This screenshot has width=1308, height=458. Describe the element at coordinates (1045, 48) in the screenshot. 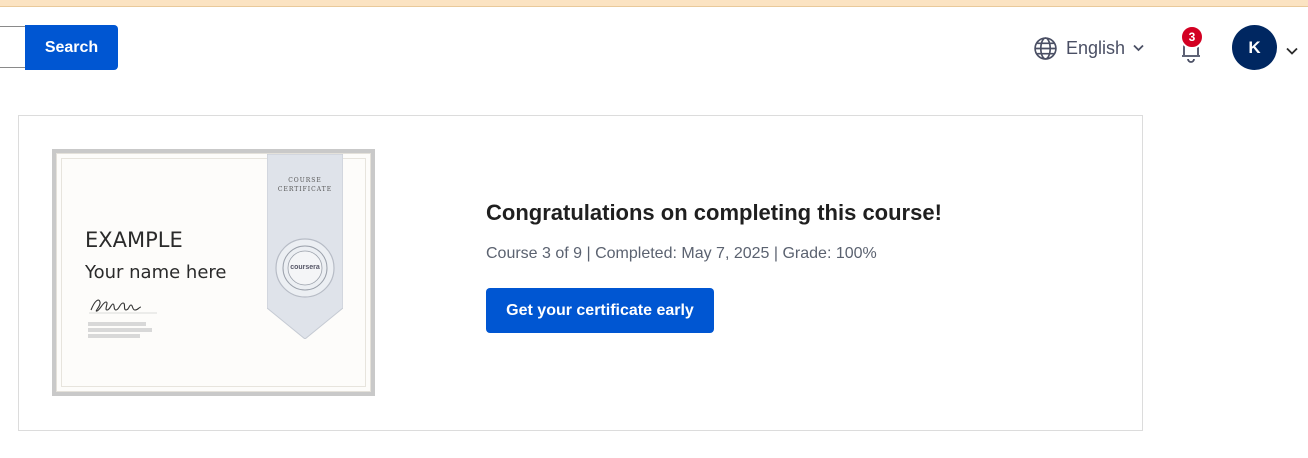

I see `globe-icon` at that location.